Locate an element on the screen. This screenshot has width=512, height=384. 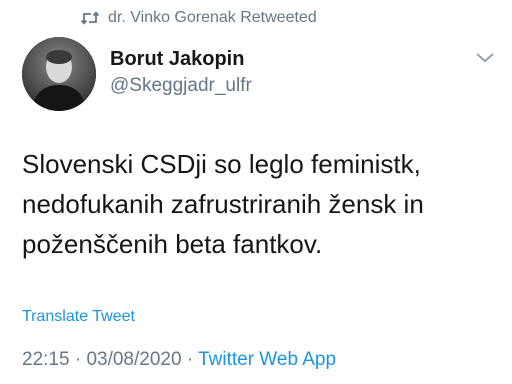
tweet-date: 03/08/2020 is located at coordinates (133, 359).